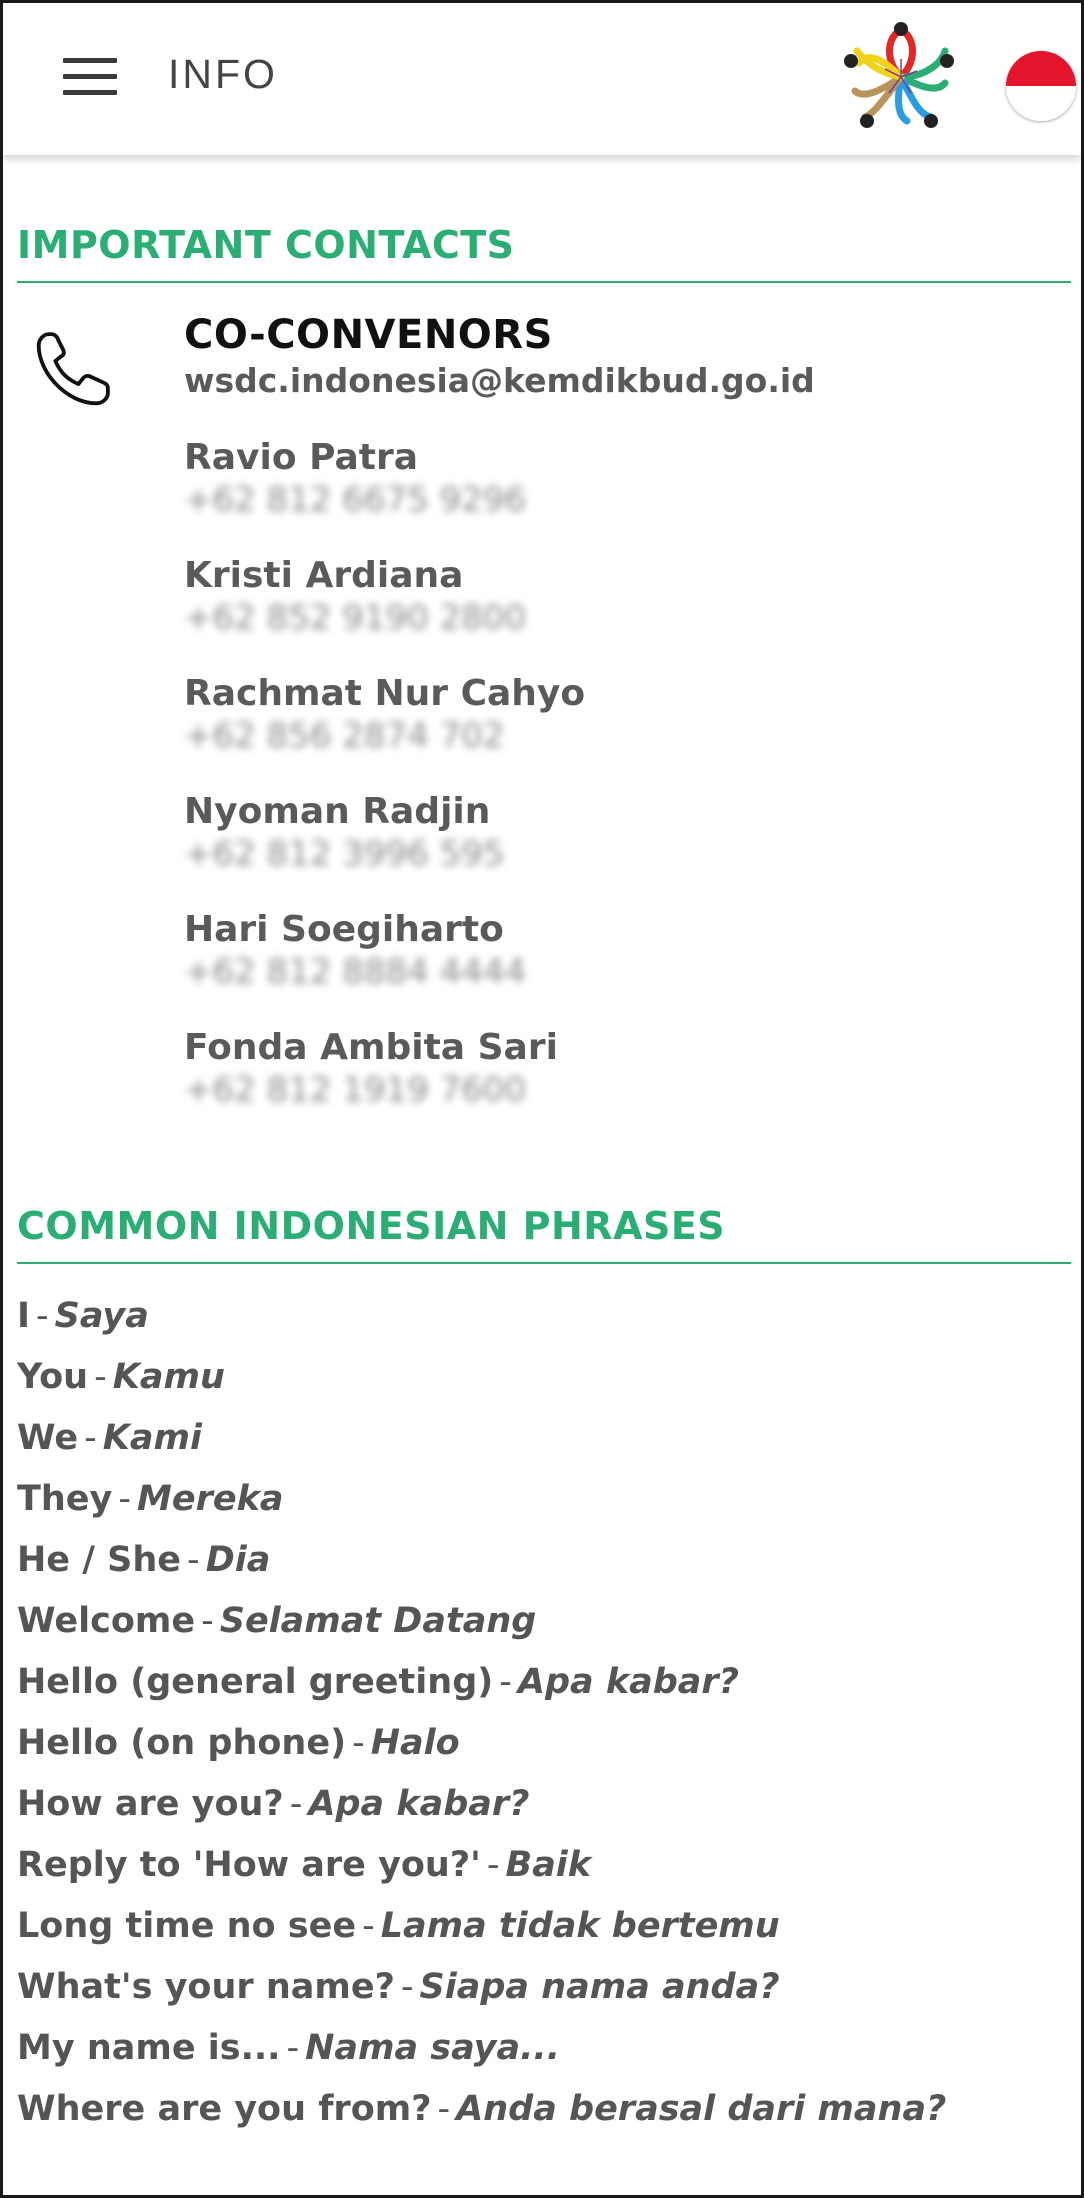  What do you see at coordinates (368, 335) in the screenshot?
I see `co-convenors-heading: CO-CONVENORS` at bounding box center [368, 335].